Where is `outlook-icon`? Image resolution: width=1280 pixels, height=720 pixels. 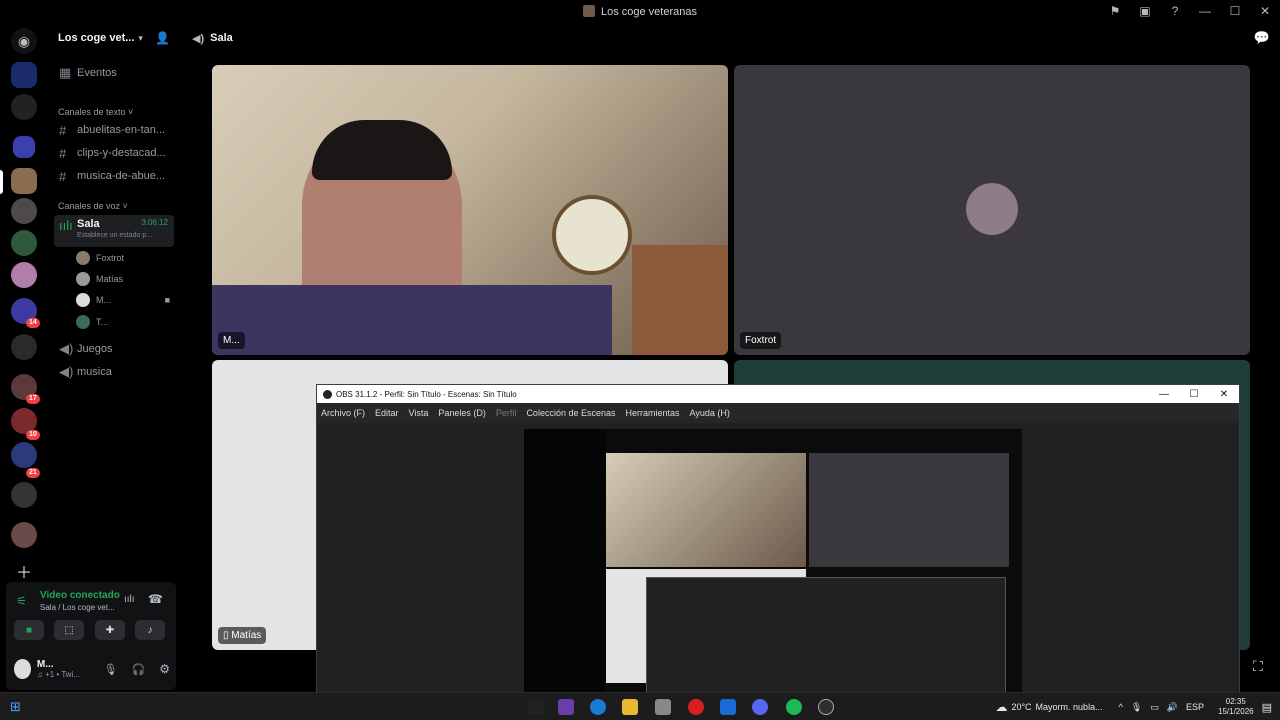 outlook-icon is located at coordinates (728, 707).